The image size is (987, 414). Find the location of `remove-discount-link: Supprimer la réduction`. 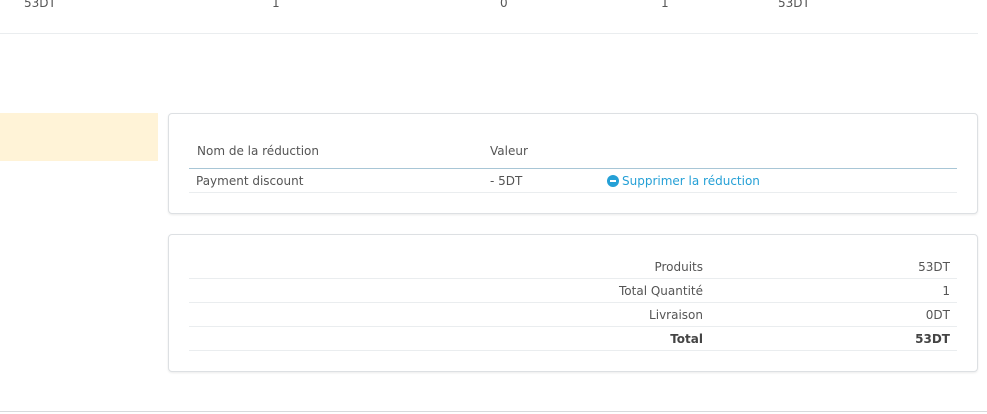

remove-discount-link: Supprimer la réduction is located at coordinates (691, 181).